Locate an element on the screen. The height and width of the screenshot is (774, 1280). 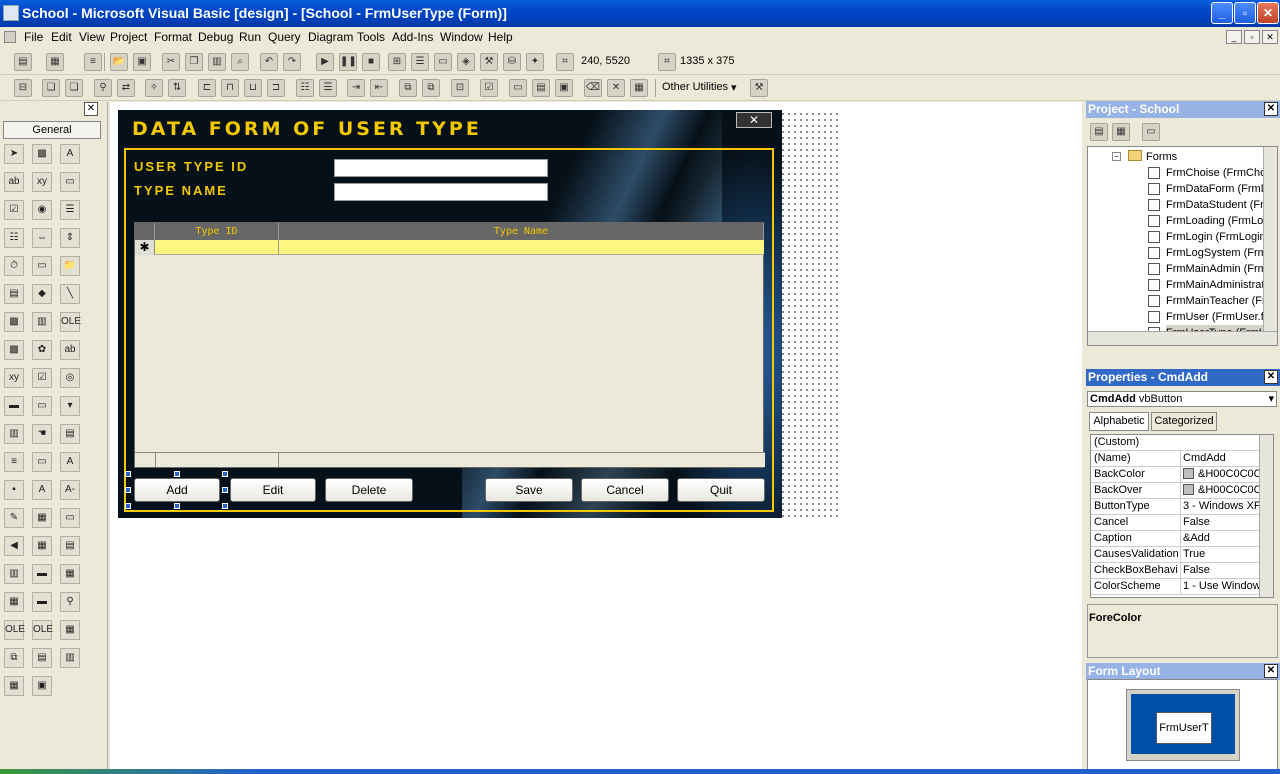
project-close-icon: ✕ is located at coordinates (1271, 109).